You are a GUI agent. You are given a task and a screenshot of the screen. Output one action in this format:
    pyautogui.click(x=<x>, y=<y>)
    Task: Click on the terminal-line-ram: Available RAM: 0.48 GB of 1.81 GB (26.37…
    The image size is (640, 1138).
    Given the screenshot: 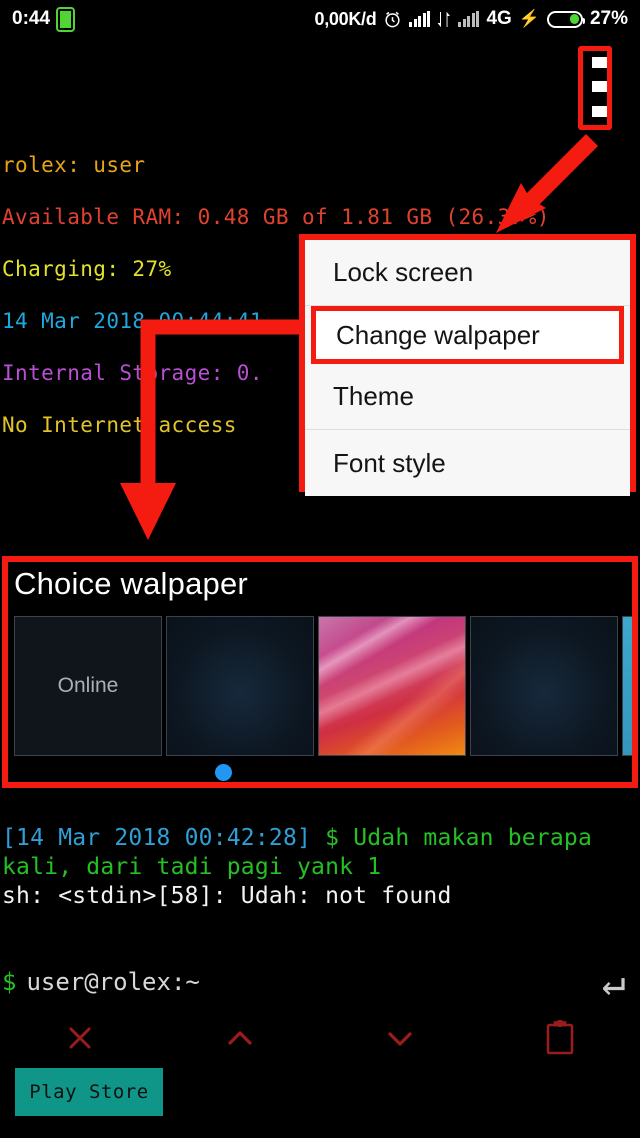 What is the action you would take?
    pyautogui.click(x=276, y=217)
    